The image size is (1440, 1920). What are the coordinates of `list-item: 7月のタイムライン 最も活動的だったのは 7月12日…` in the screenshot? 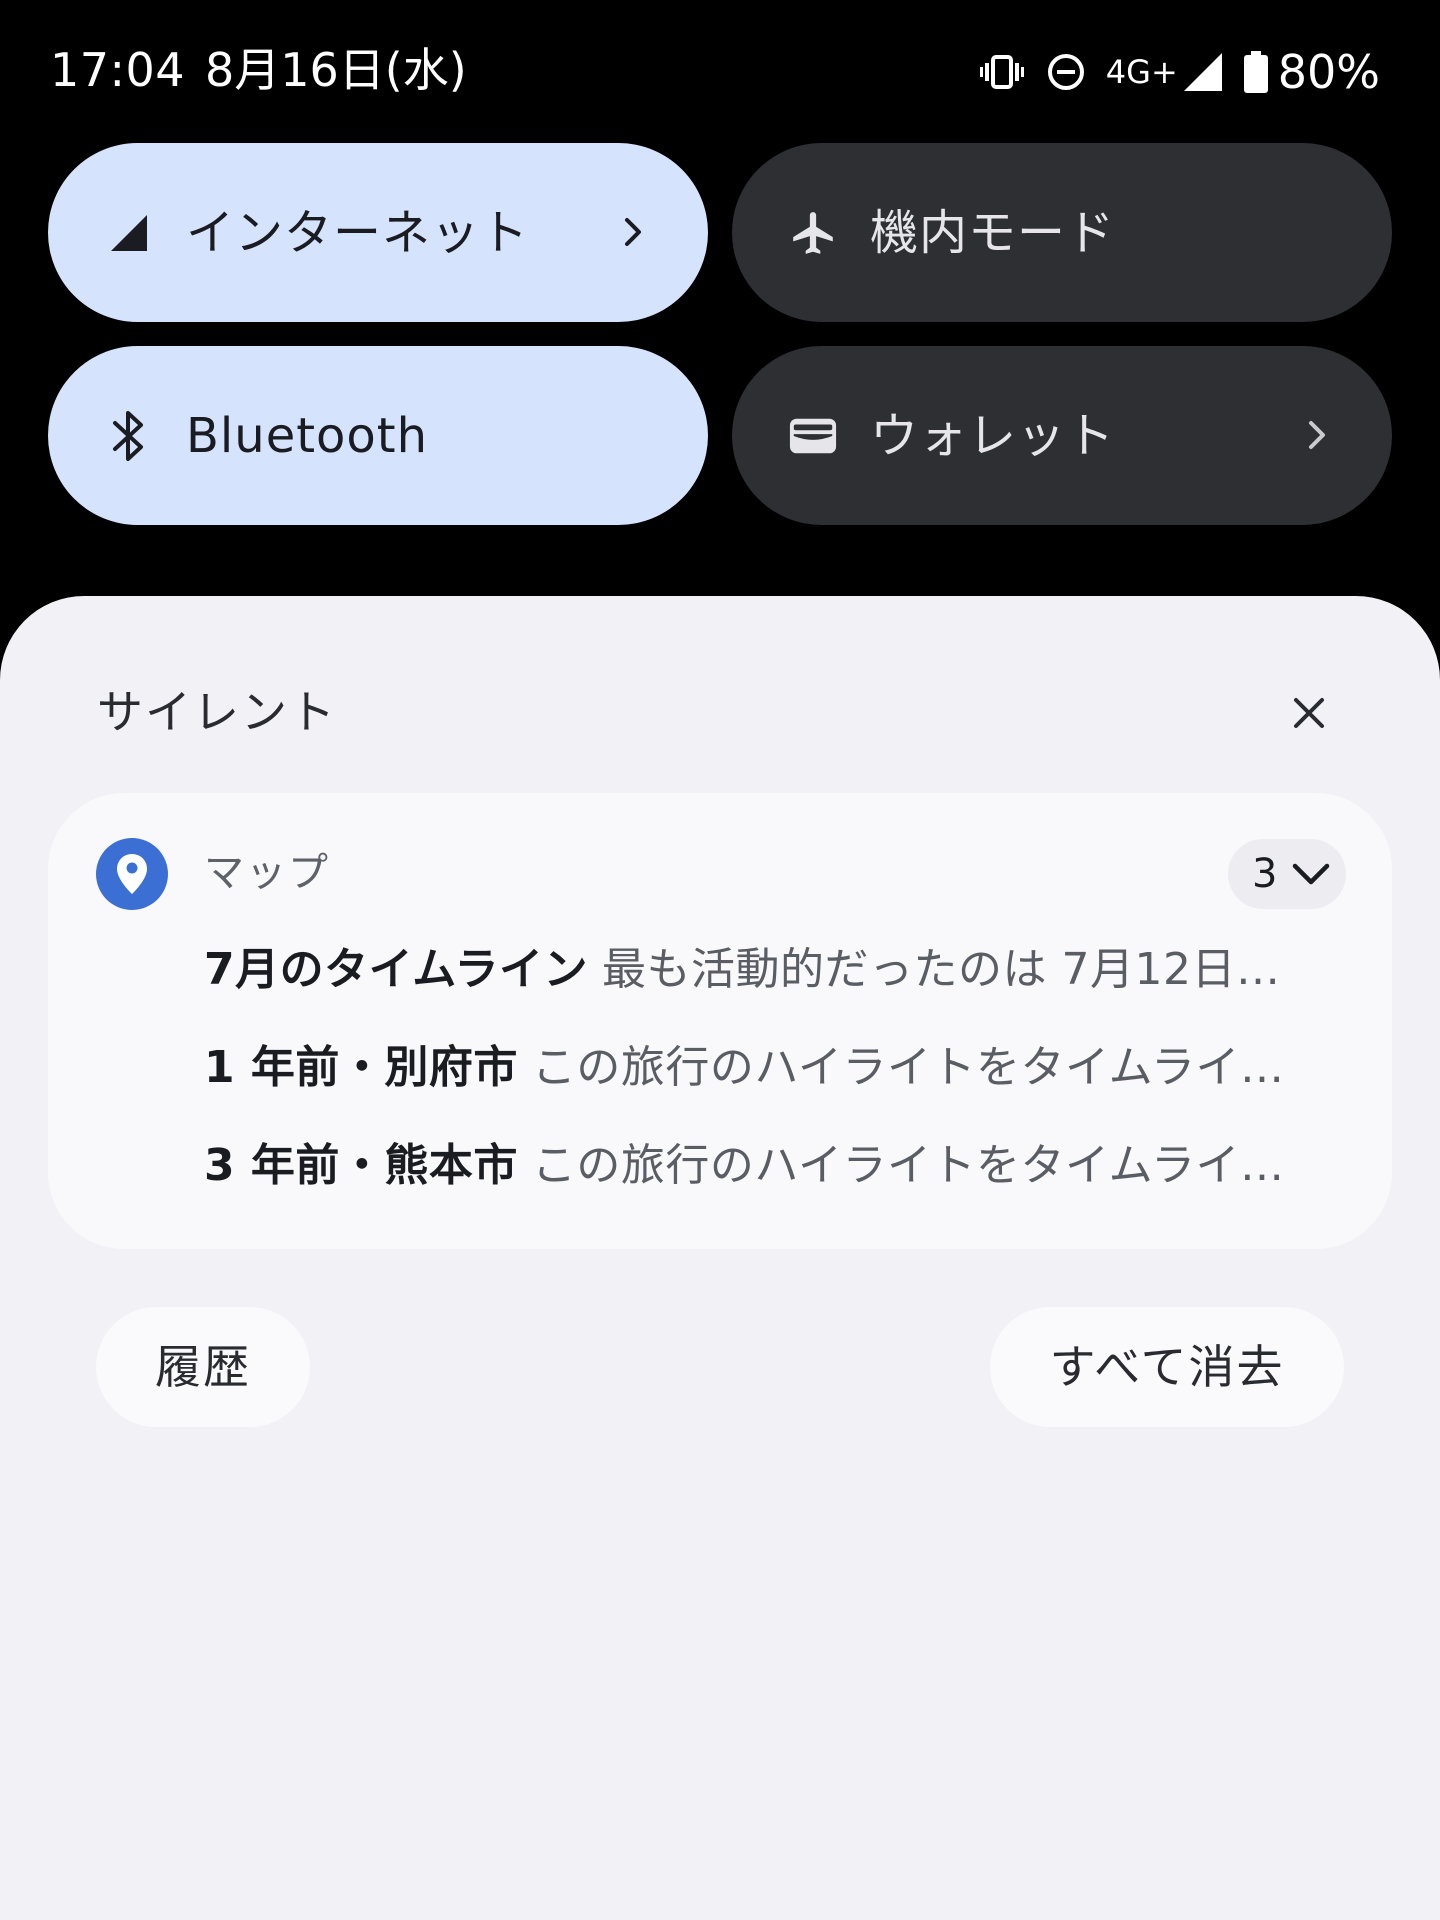 It's located at (794, 970).